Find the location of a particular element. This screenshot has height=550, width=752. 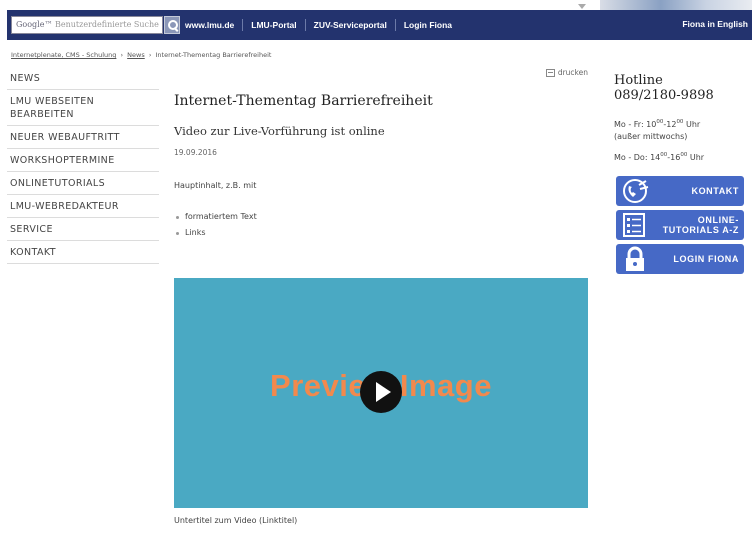

print-label: drucken is located at coordinates (572, 72).